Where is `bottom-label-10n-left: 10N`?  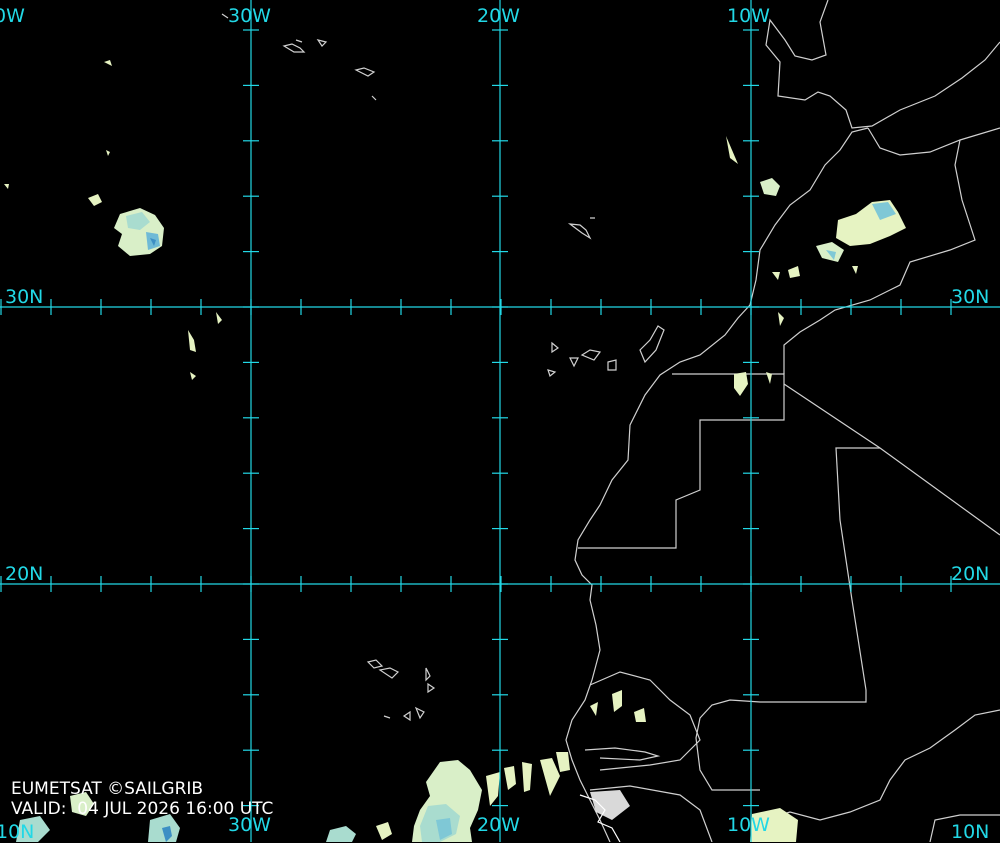 bottom-label-10n-left: 10N is located at coordinates (17, 832).